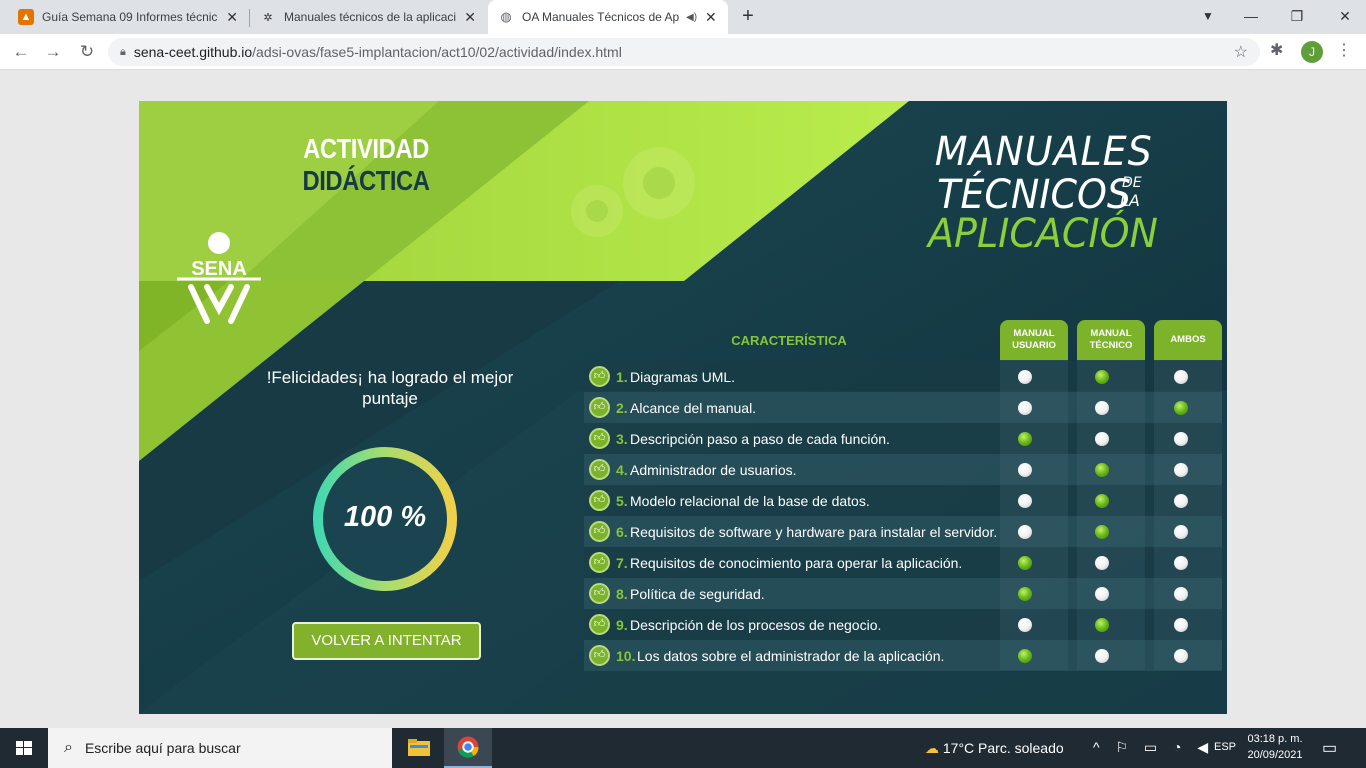 Image resolution: width=1366 pixels, height=768 pixels. Describe the element at coordinates (1275, 739) in the screenshot. I see `clock-time: 03:18 p. m.` at that location.